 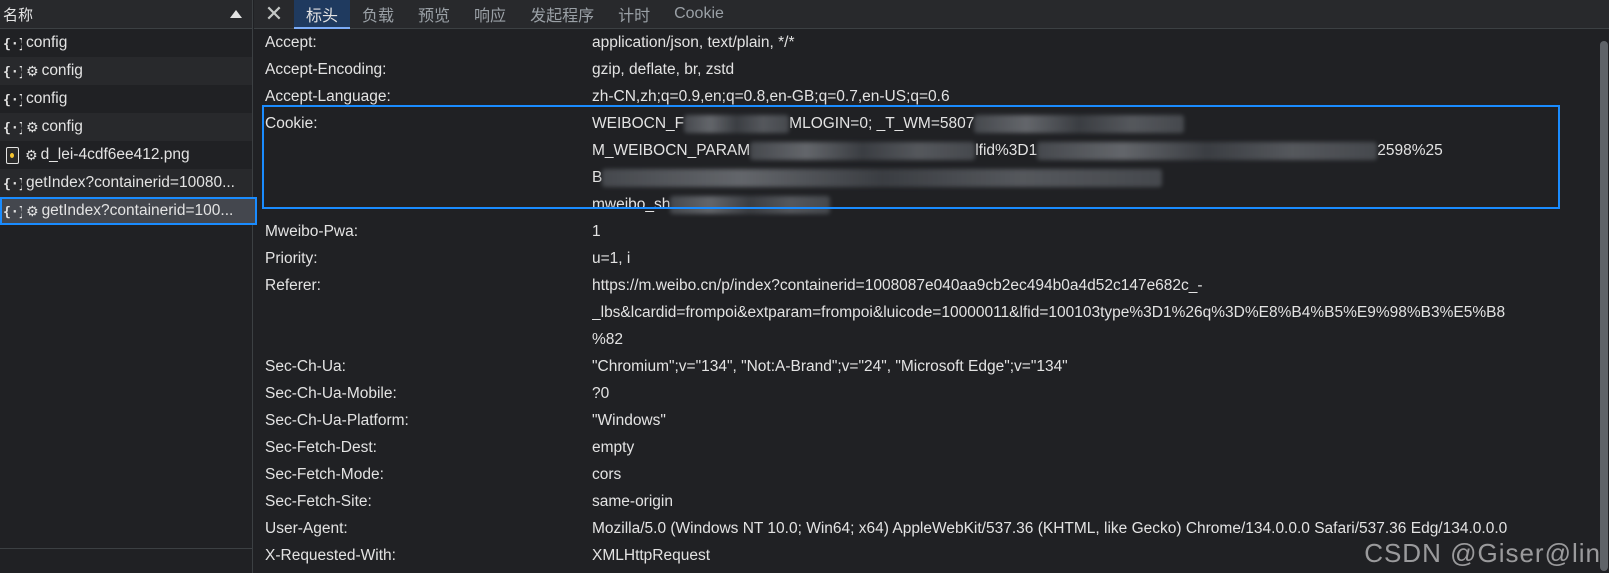 I want to click on header-name: X-Requested-With:, so click(x=330, y=555).